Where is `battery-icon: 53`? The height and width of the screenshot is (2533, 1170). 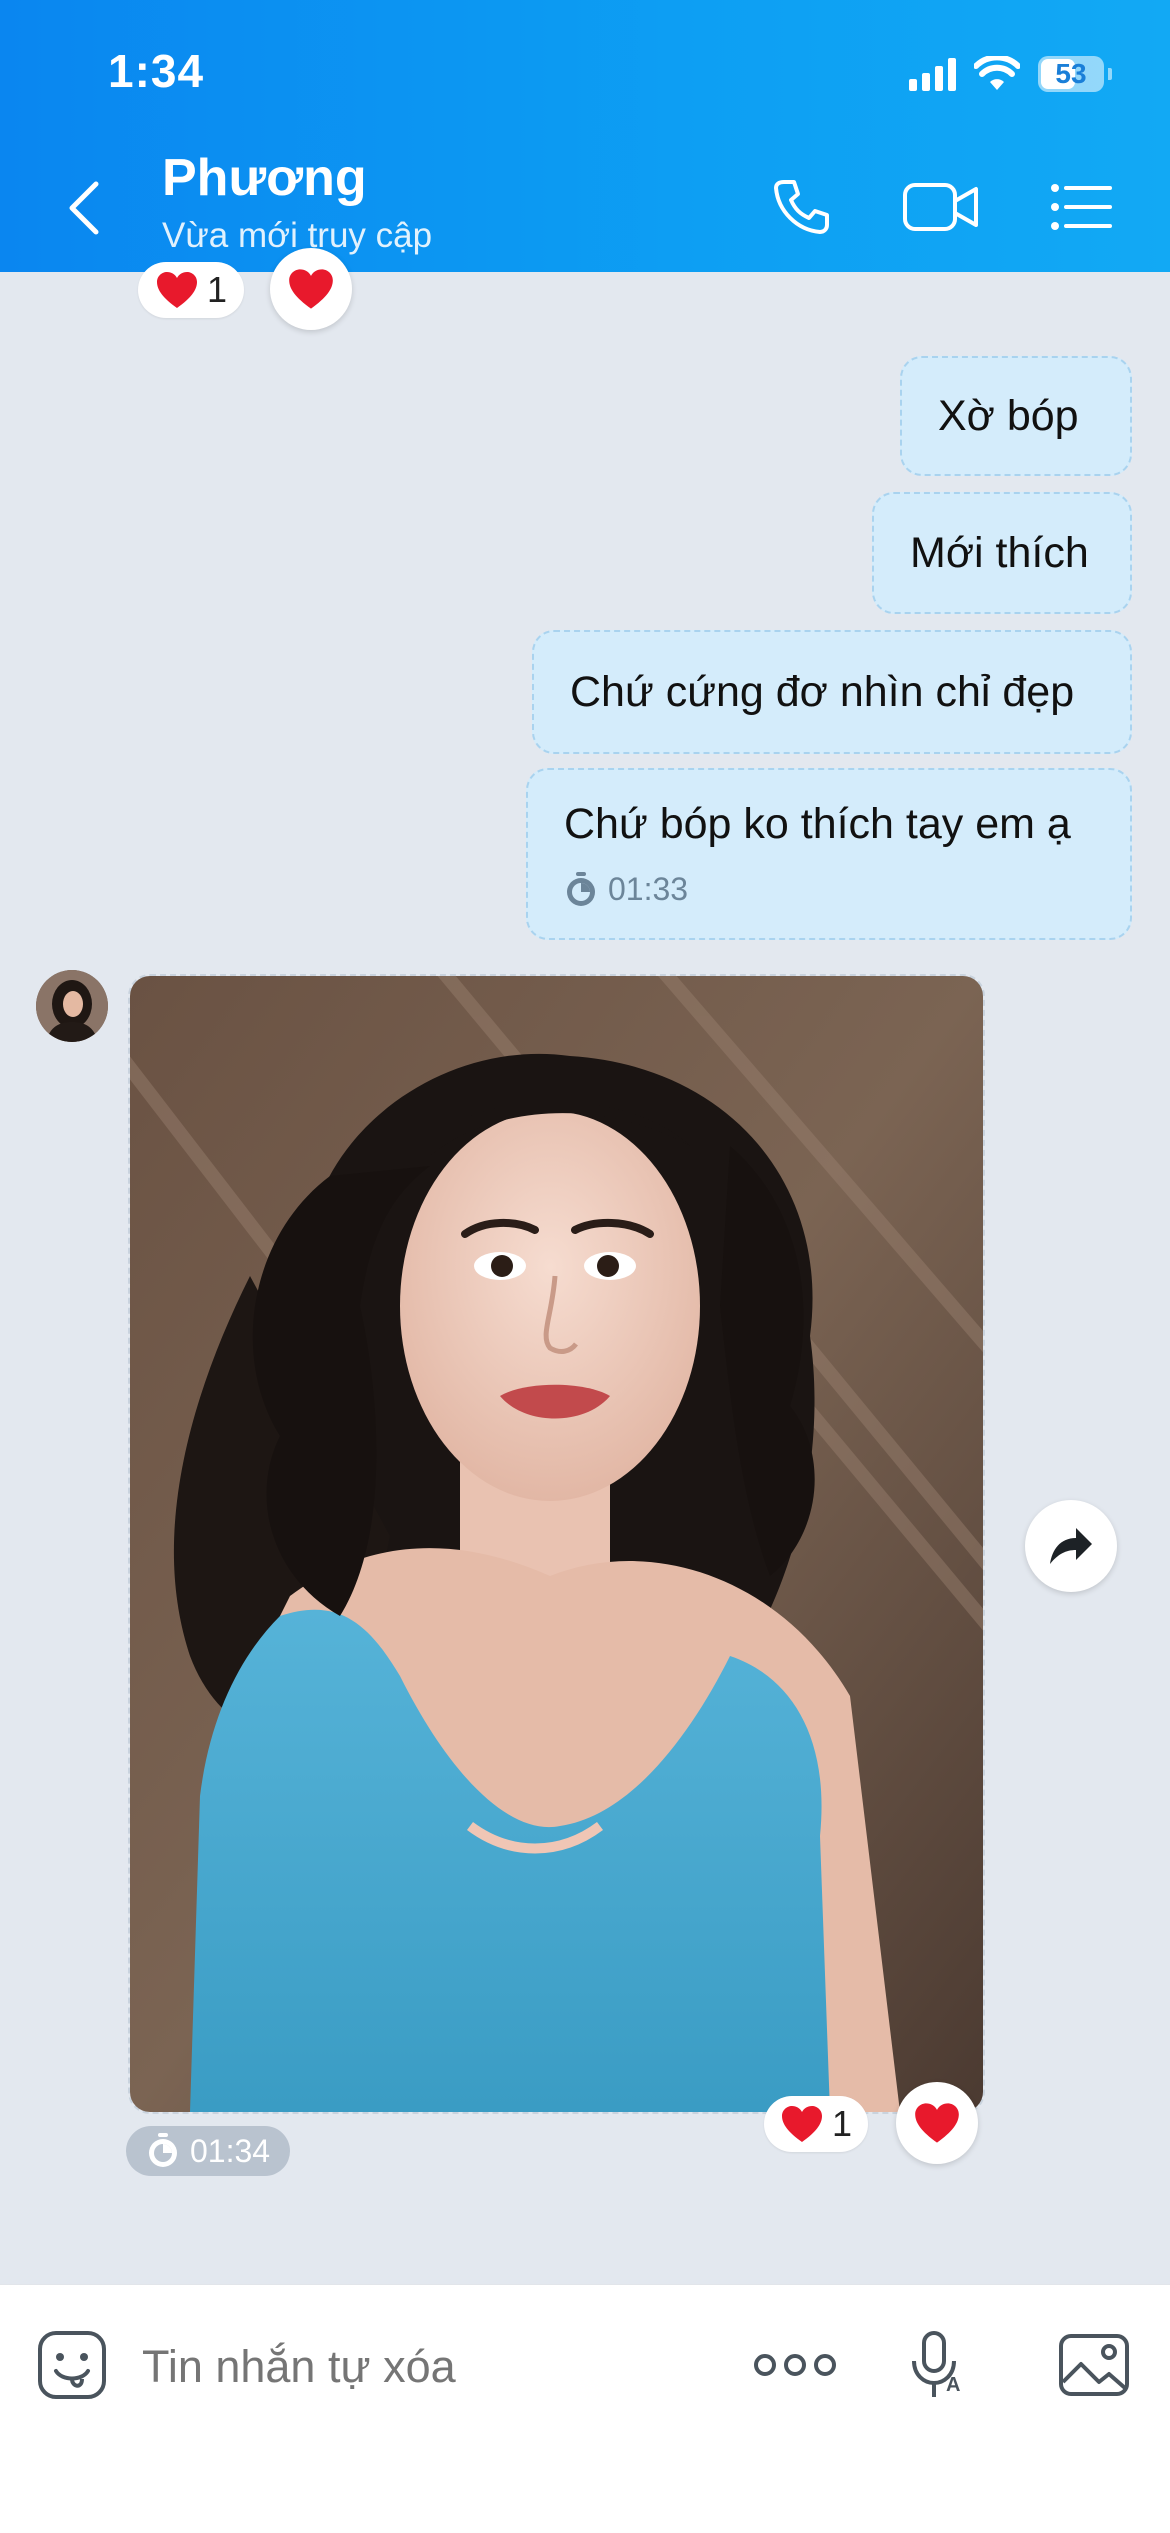
battery-icon: 53 is located at coordinates (1071, 74).